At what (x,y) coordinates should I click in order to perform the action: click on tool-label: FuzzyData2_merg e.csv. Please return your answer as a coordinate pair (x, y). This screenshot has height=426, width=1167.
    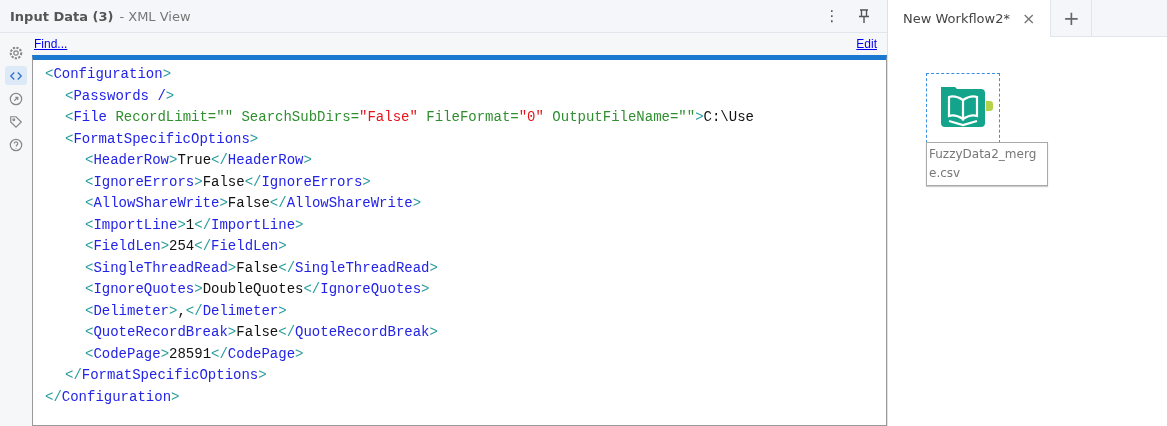
    Looking at the image, I should click on (987, 164).